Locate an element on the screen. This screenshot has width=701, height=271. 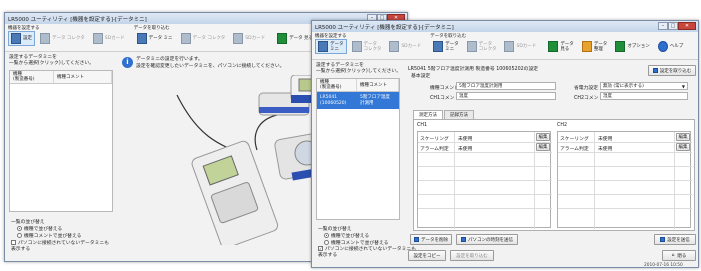
back-tb-collector-setup: データ コレクタ is located at coordinates (62, 38).